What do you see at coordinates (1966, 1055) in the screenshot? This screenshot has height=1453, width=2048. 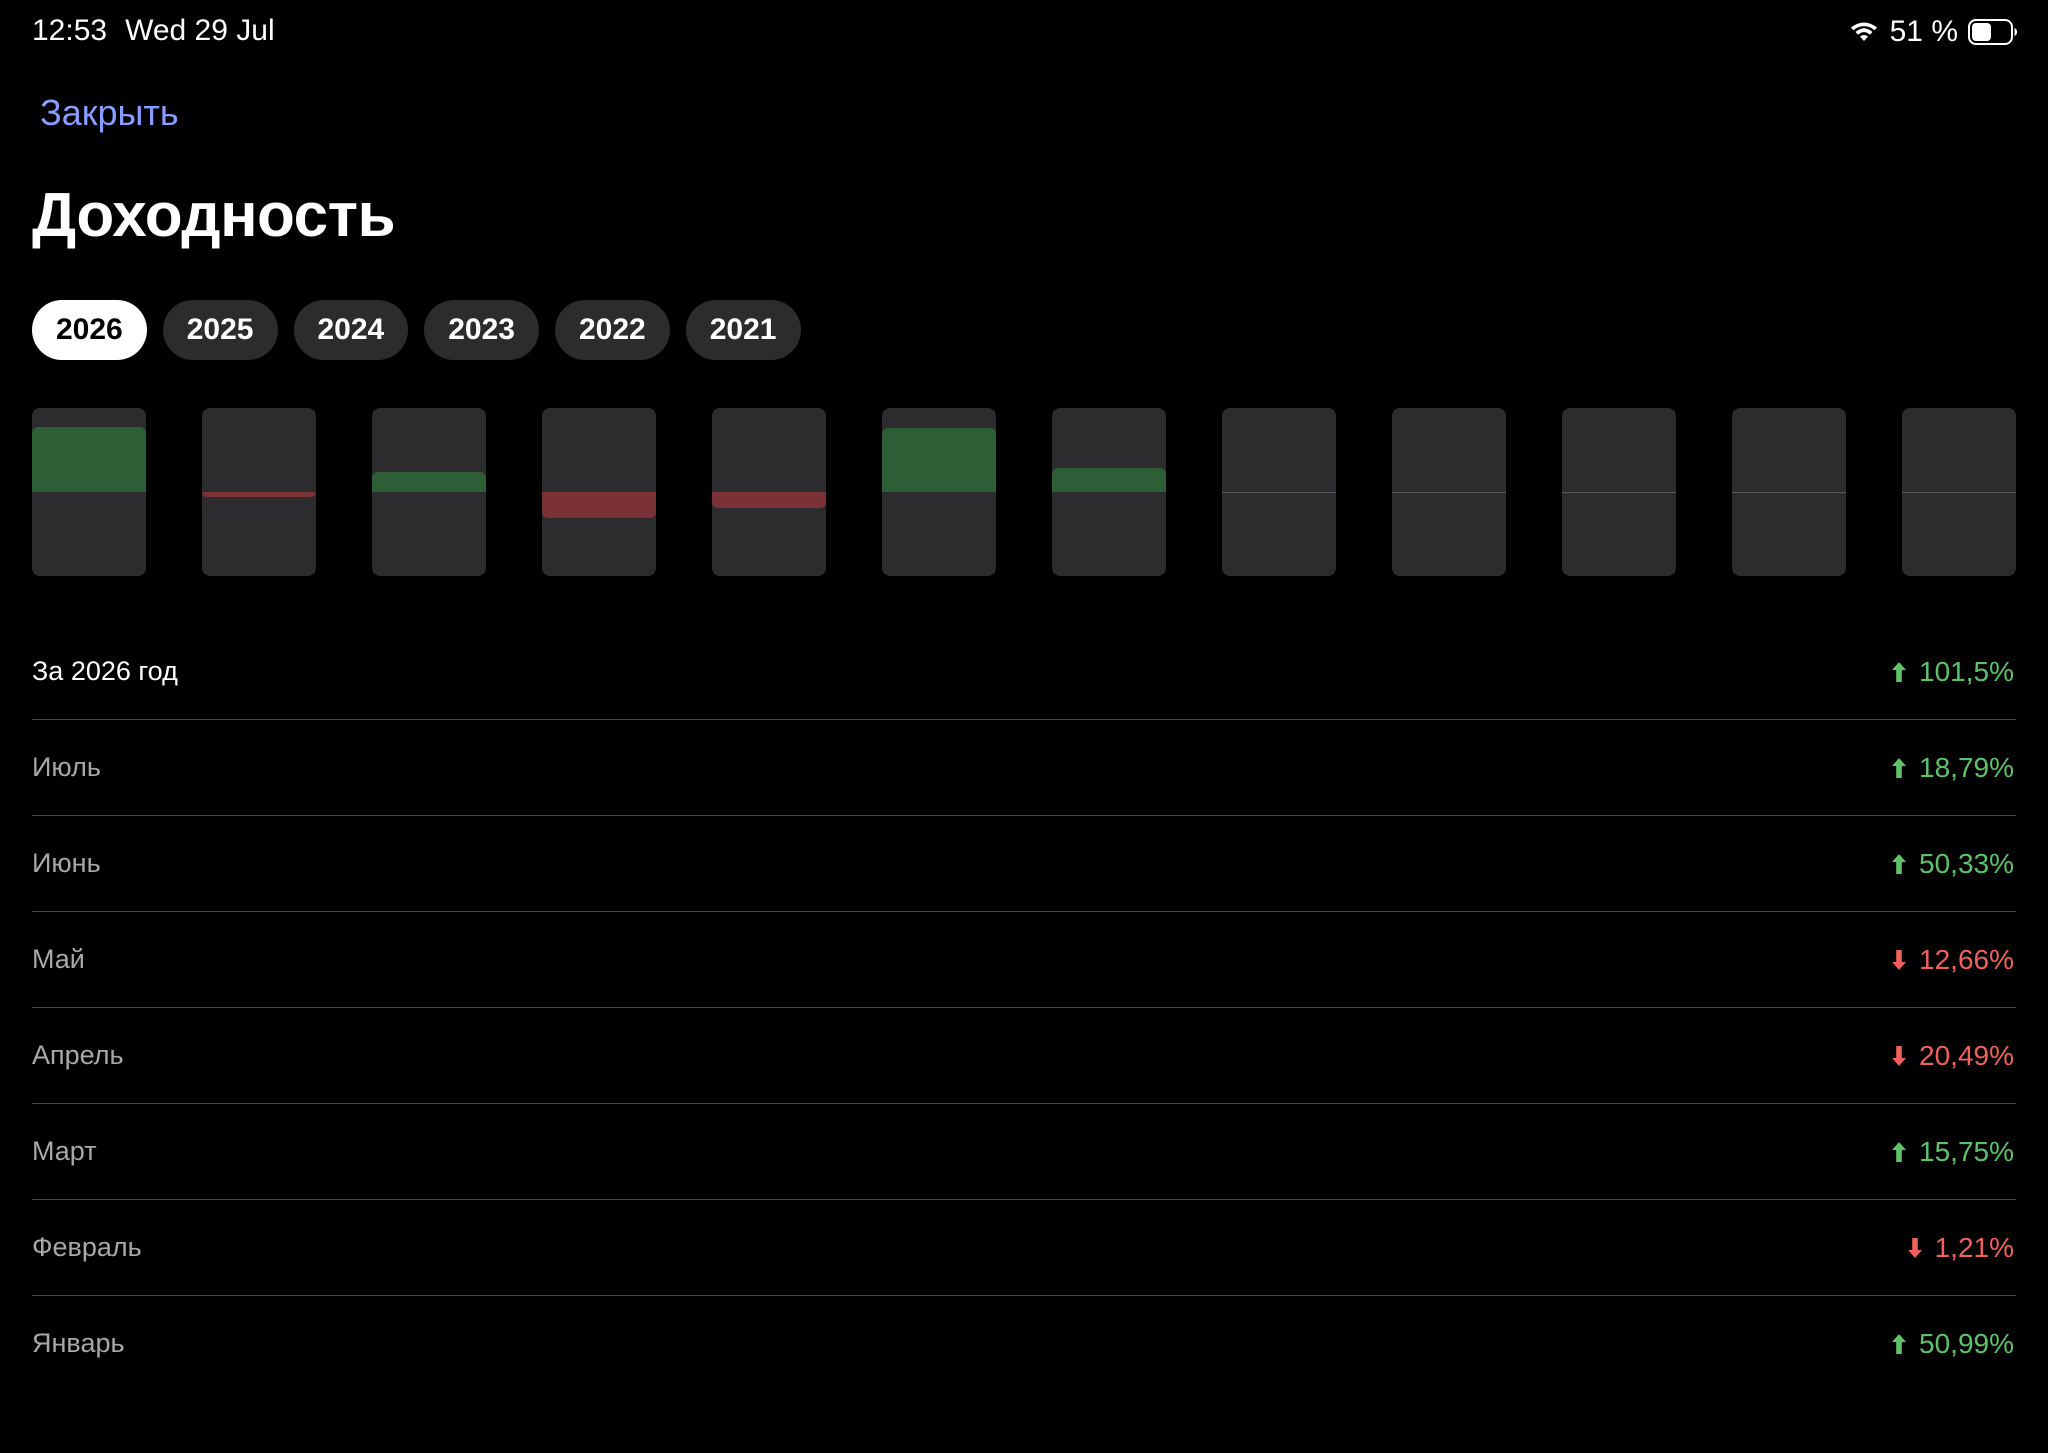 I see `month-percent: 20,49%` at bounding box center [1966, 1055].